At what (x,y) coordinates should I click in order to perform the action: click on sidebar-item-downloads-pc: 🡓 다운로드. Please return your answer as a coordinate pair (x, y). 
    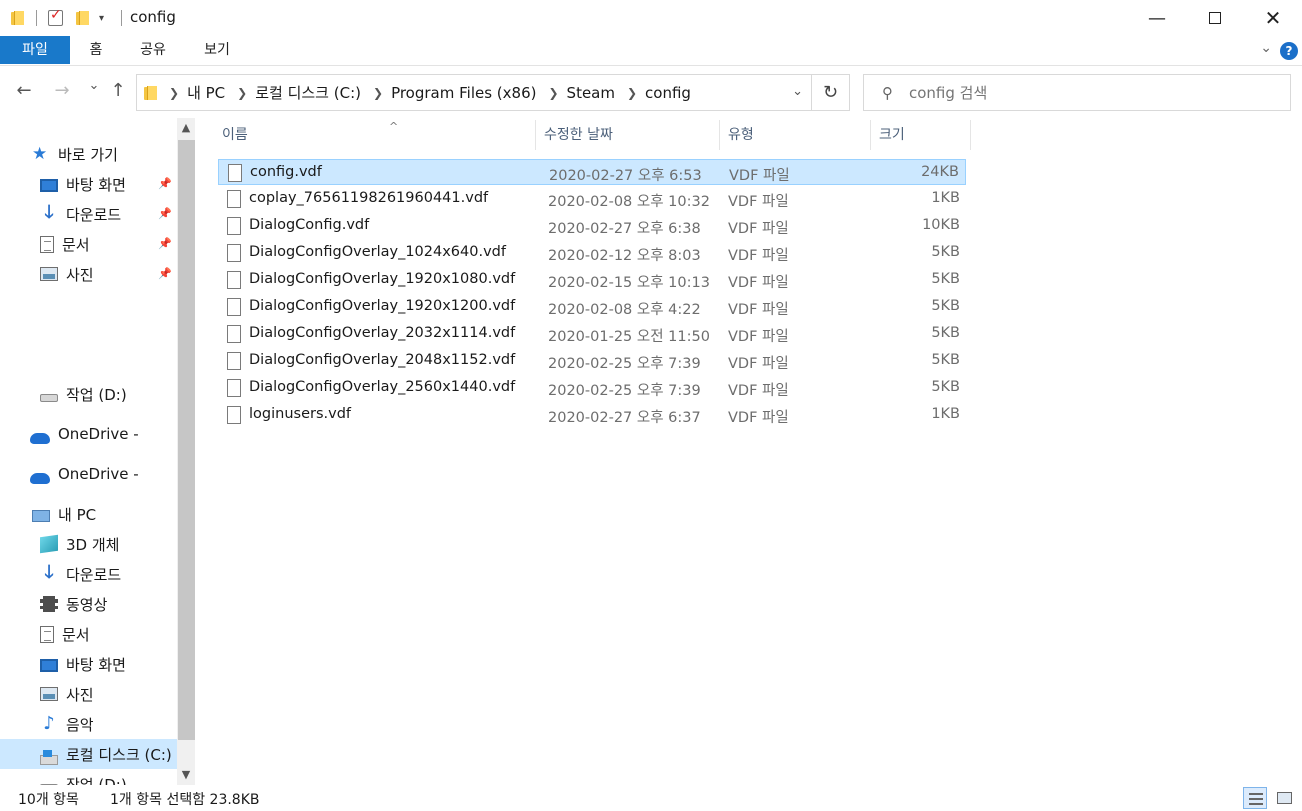
    Looking at the image, I should click on (80, 574).